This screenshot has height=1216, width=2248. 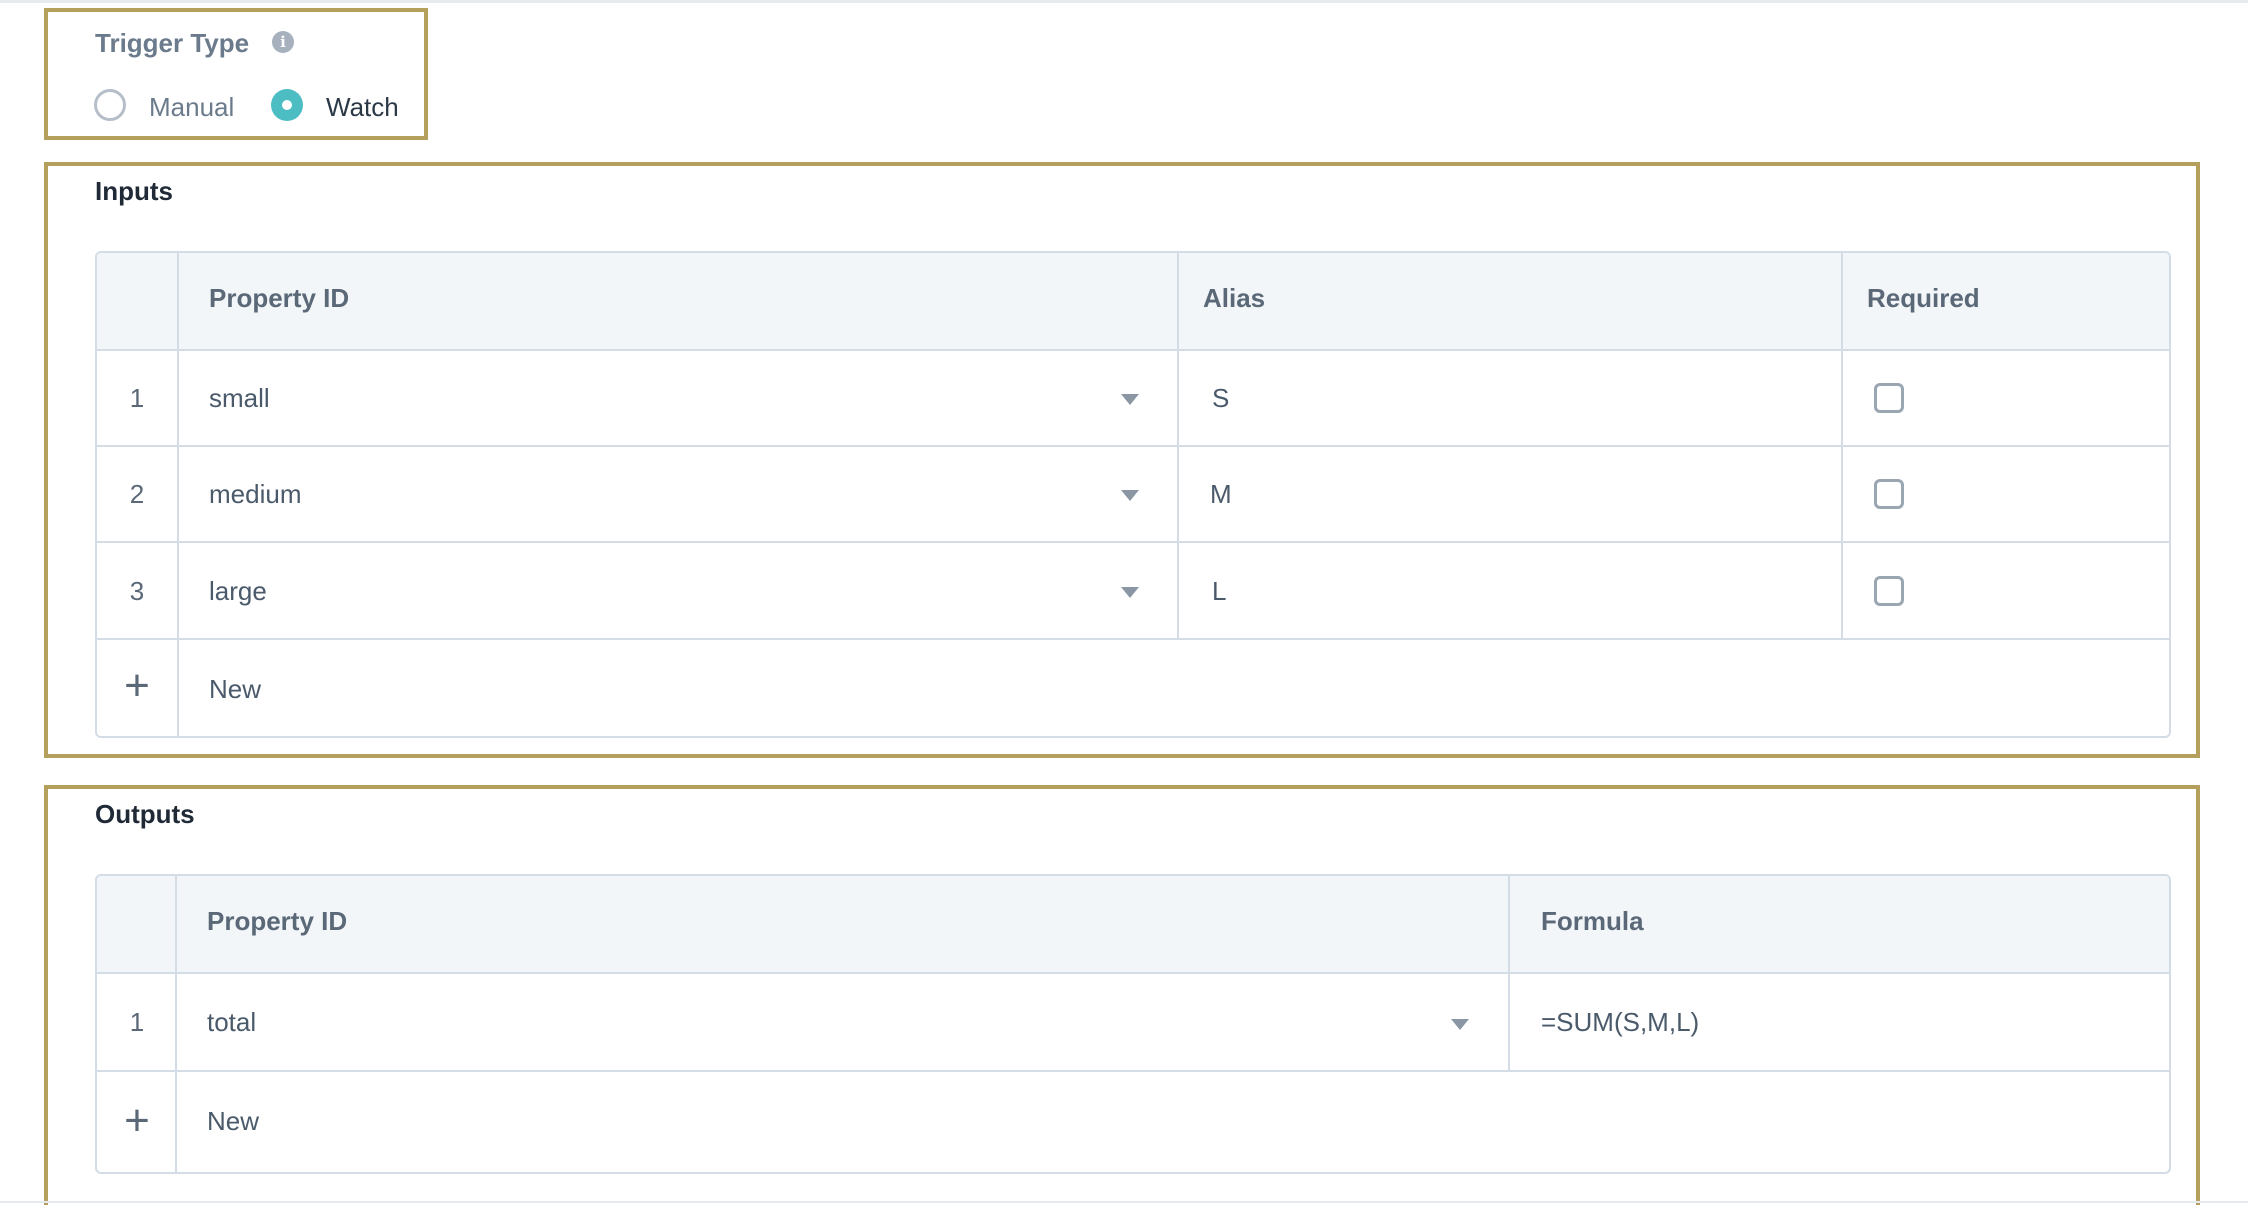 What do you see at coordinates (172, 43) in the screenshot?
I see `trigger-type-label: Trigger Type` at bounding box center [172, 43].